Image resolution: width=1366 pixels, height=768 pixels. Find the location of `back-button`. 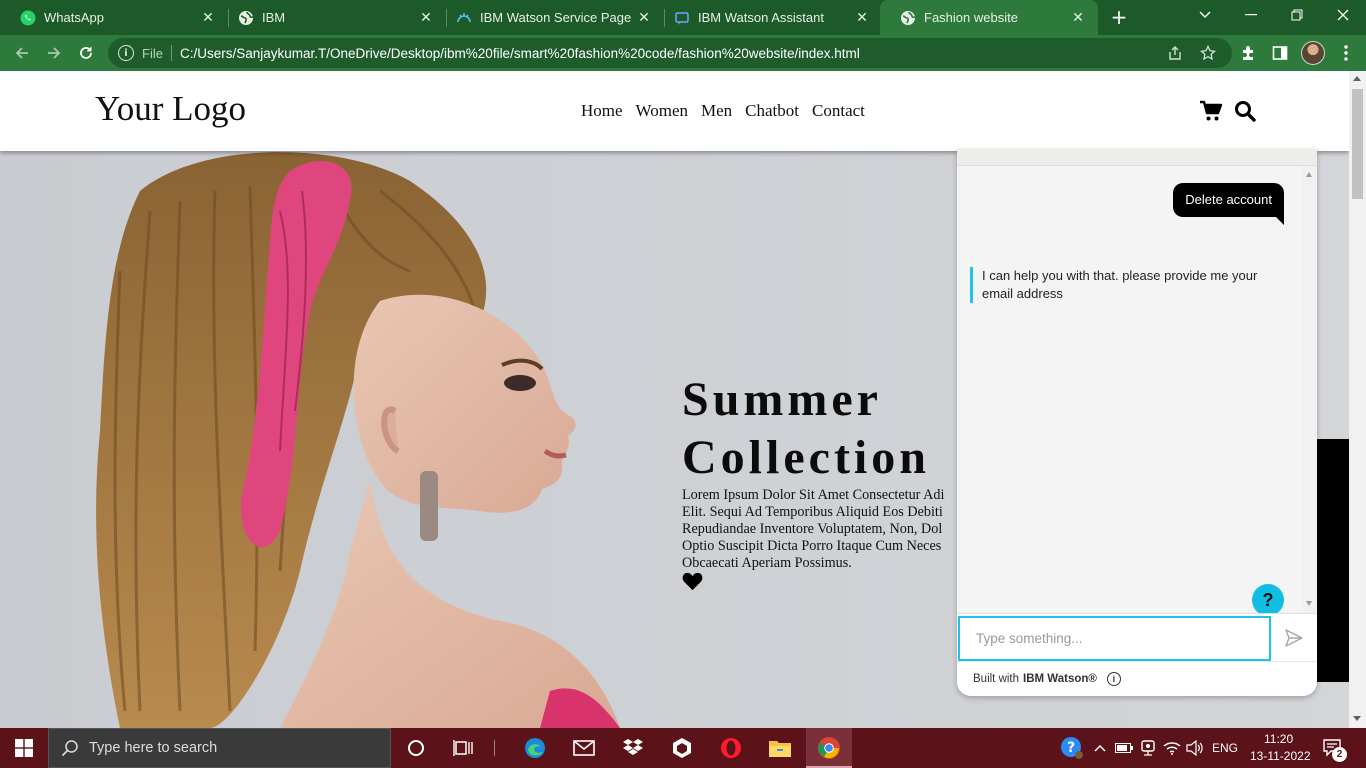

back-button is located at coordinates (22, 53).